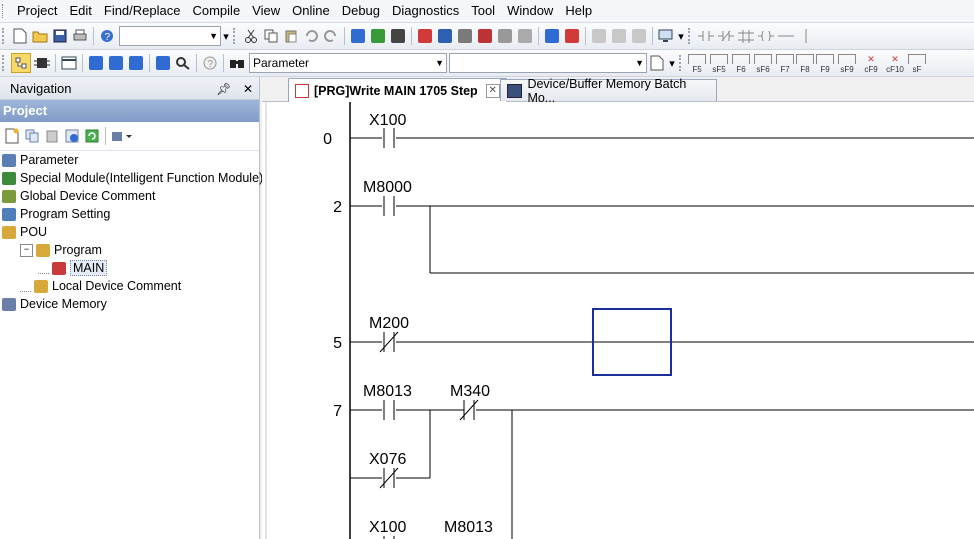 This screenshot has height=539, width=974. What do you see at coordinates (129, 214) in the screenshot?
I see `tree-item-program-setting: Program Setting` at bounding box center [129, 214].